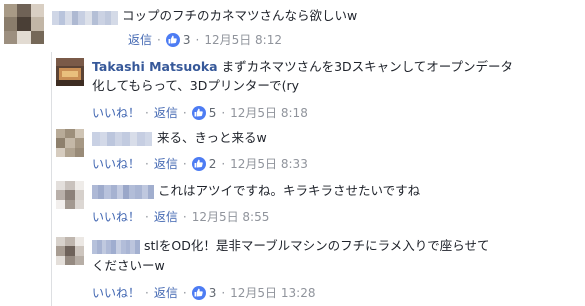 The image size is (585, 306). What do you see at coordinates (212, 137) in the screenshot?
I see `comment-text: 来る、きっと来るw` at bounding box center [212, 137].